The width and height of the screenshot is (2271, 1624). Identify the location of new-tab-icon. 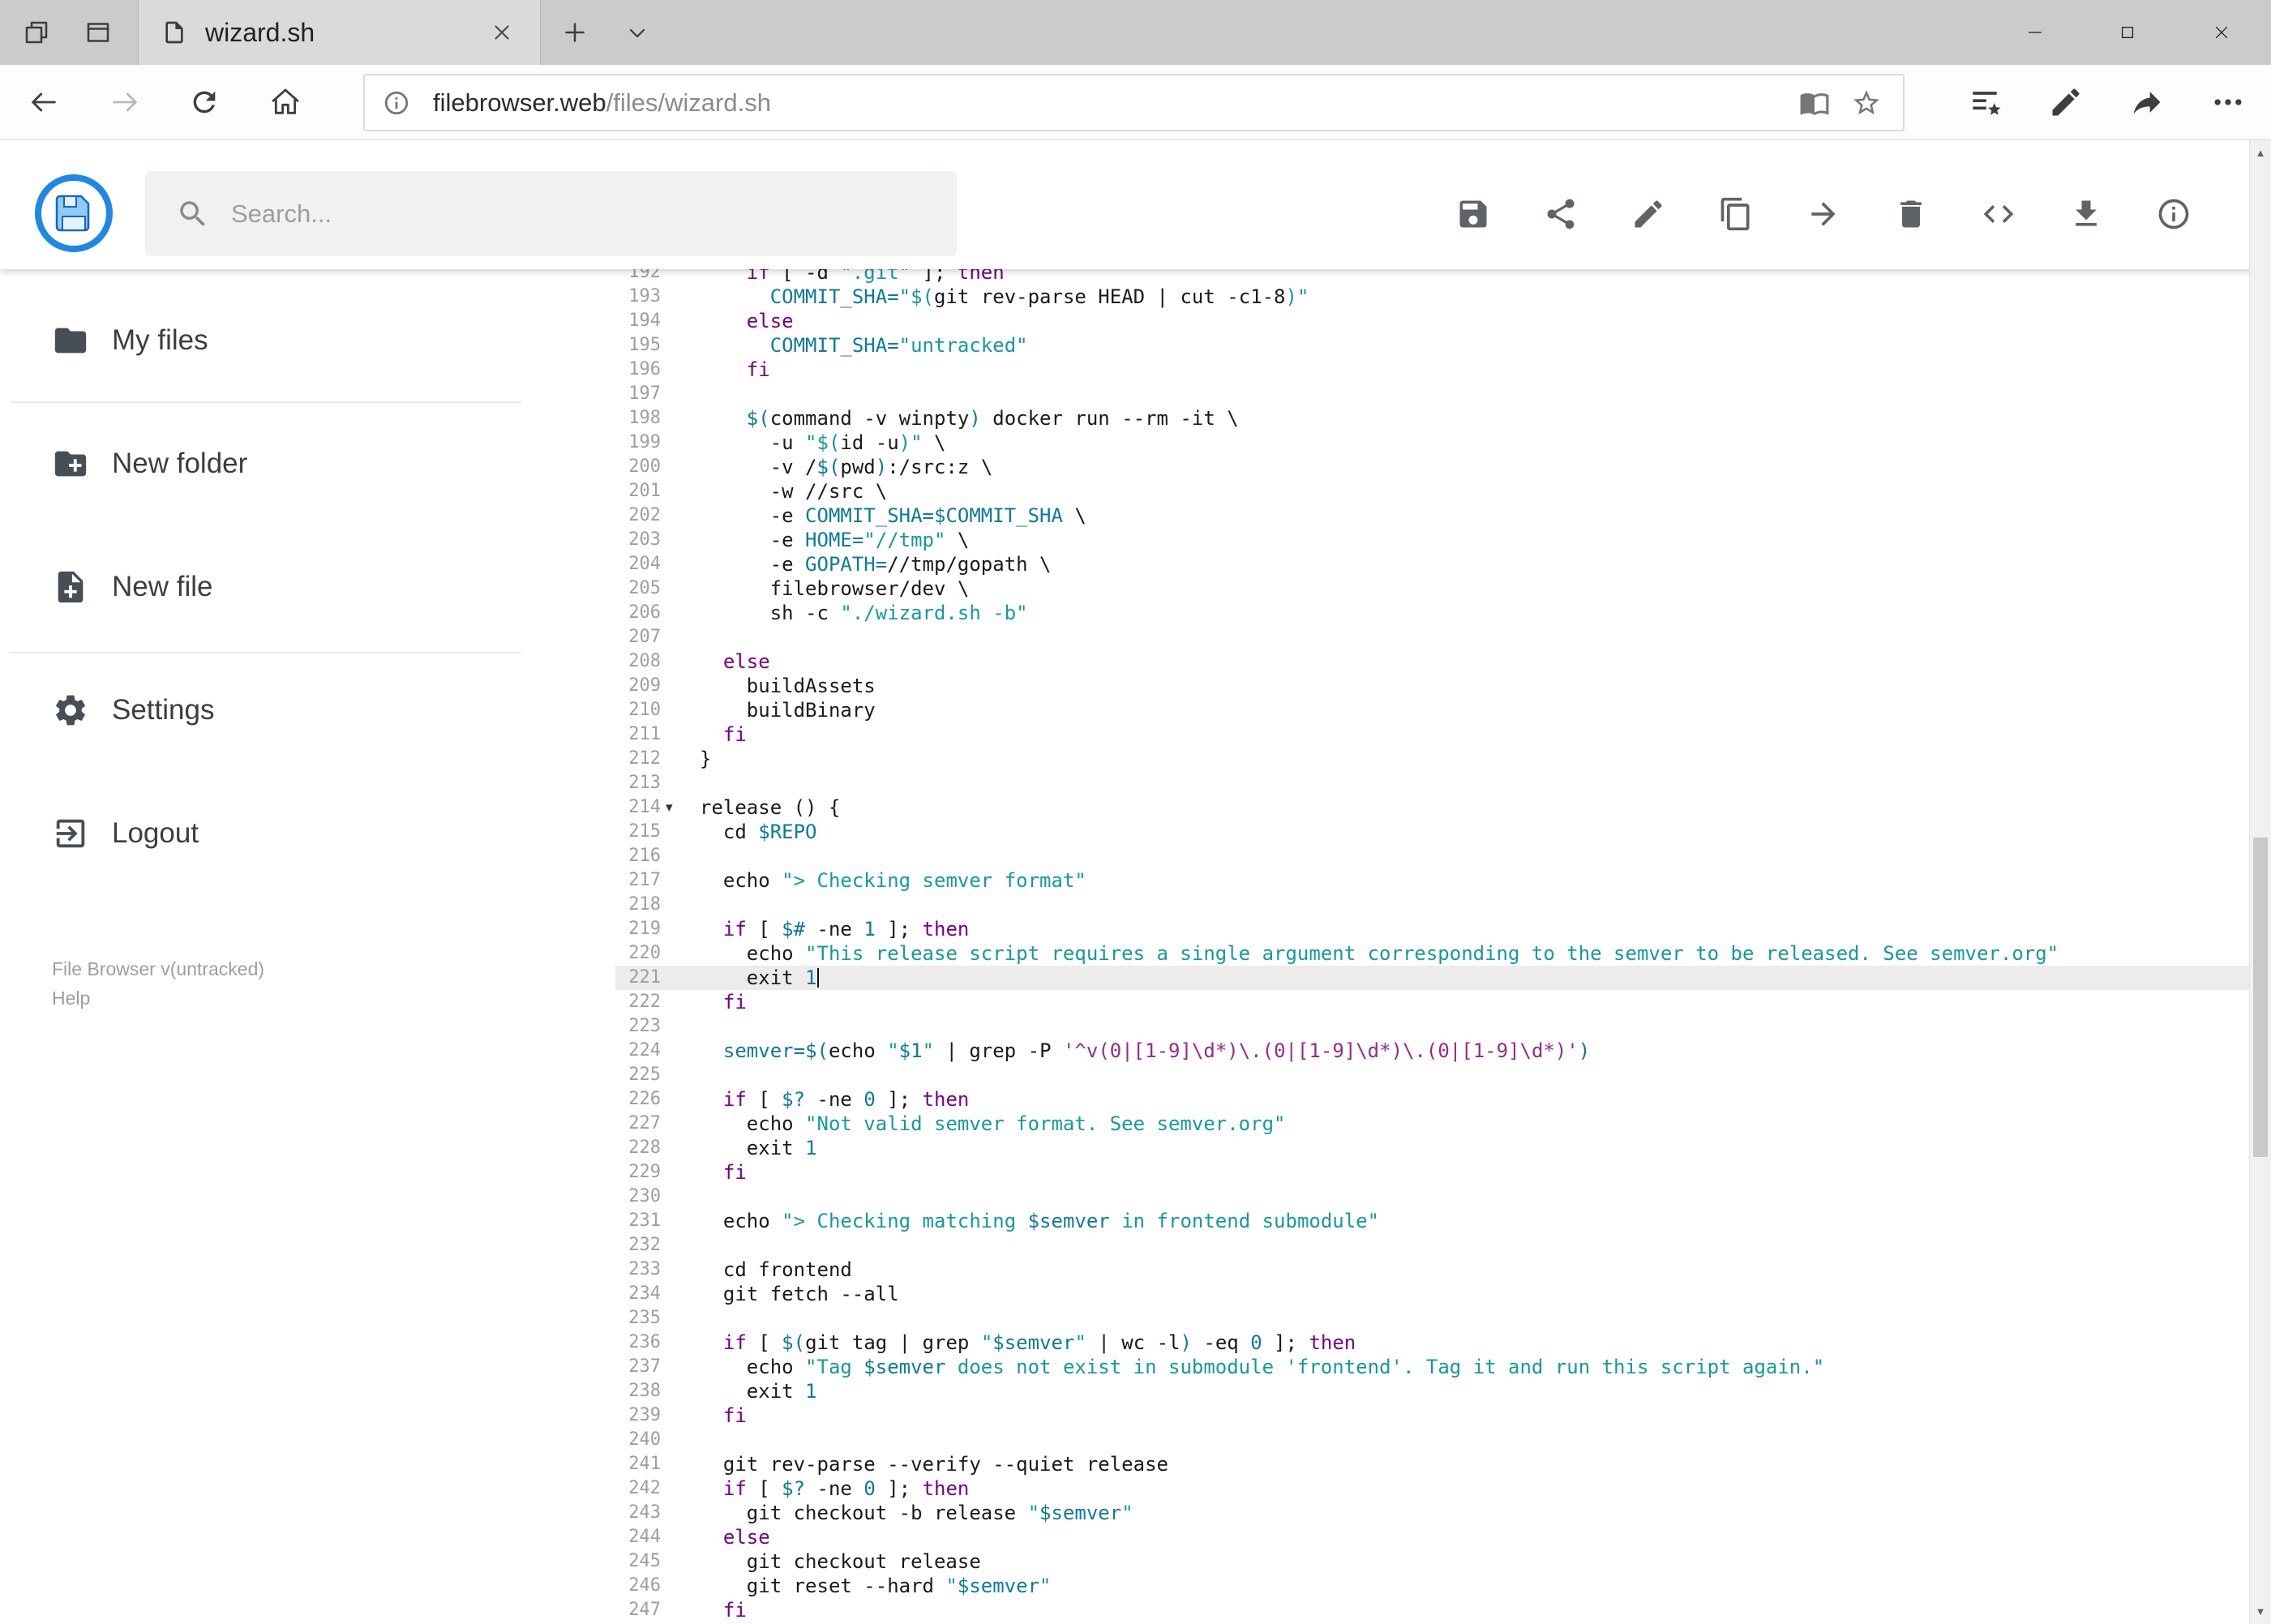
(575, 33).